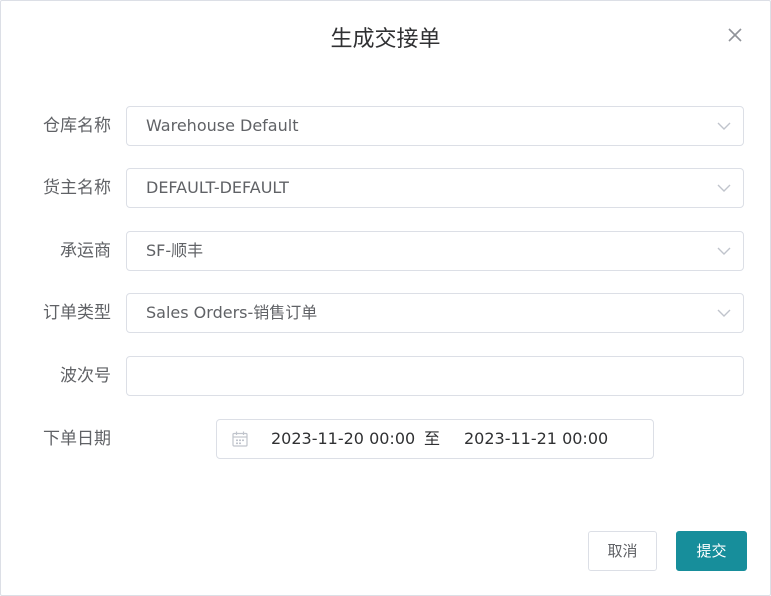 This screenshot has height=596, width=771. What do you see at coordinates (735, 35) in the screenshot?
I see `close-icon` at bounding box center [735, 35].